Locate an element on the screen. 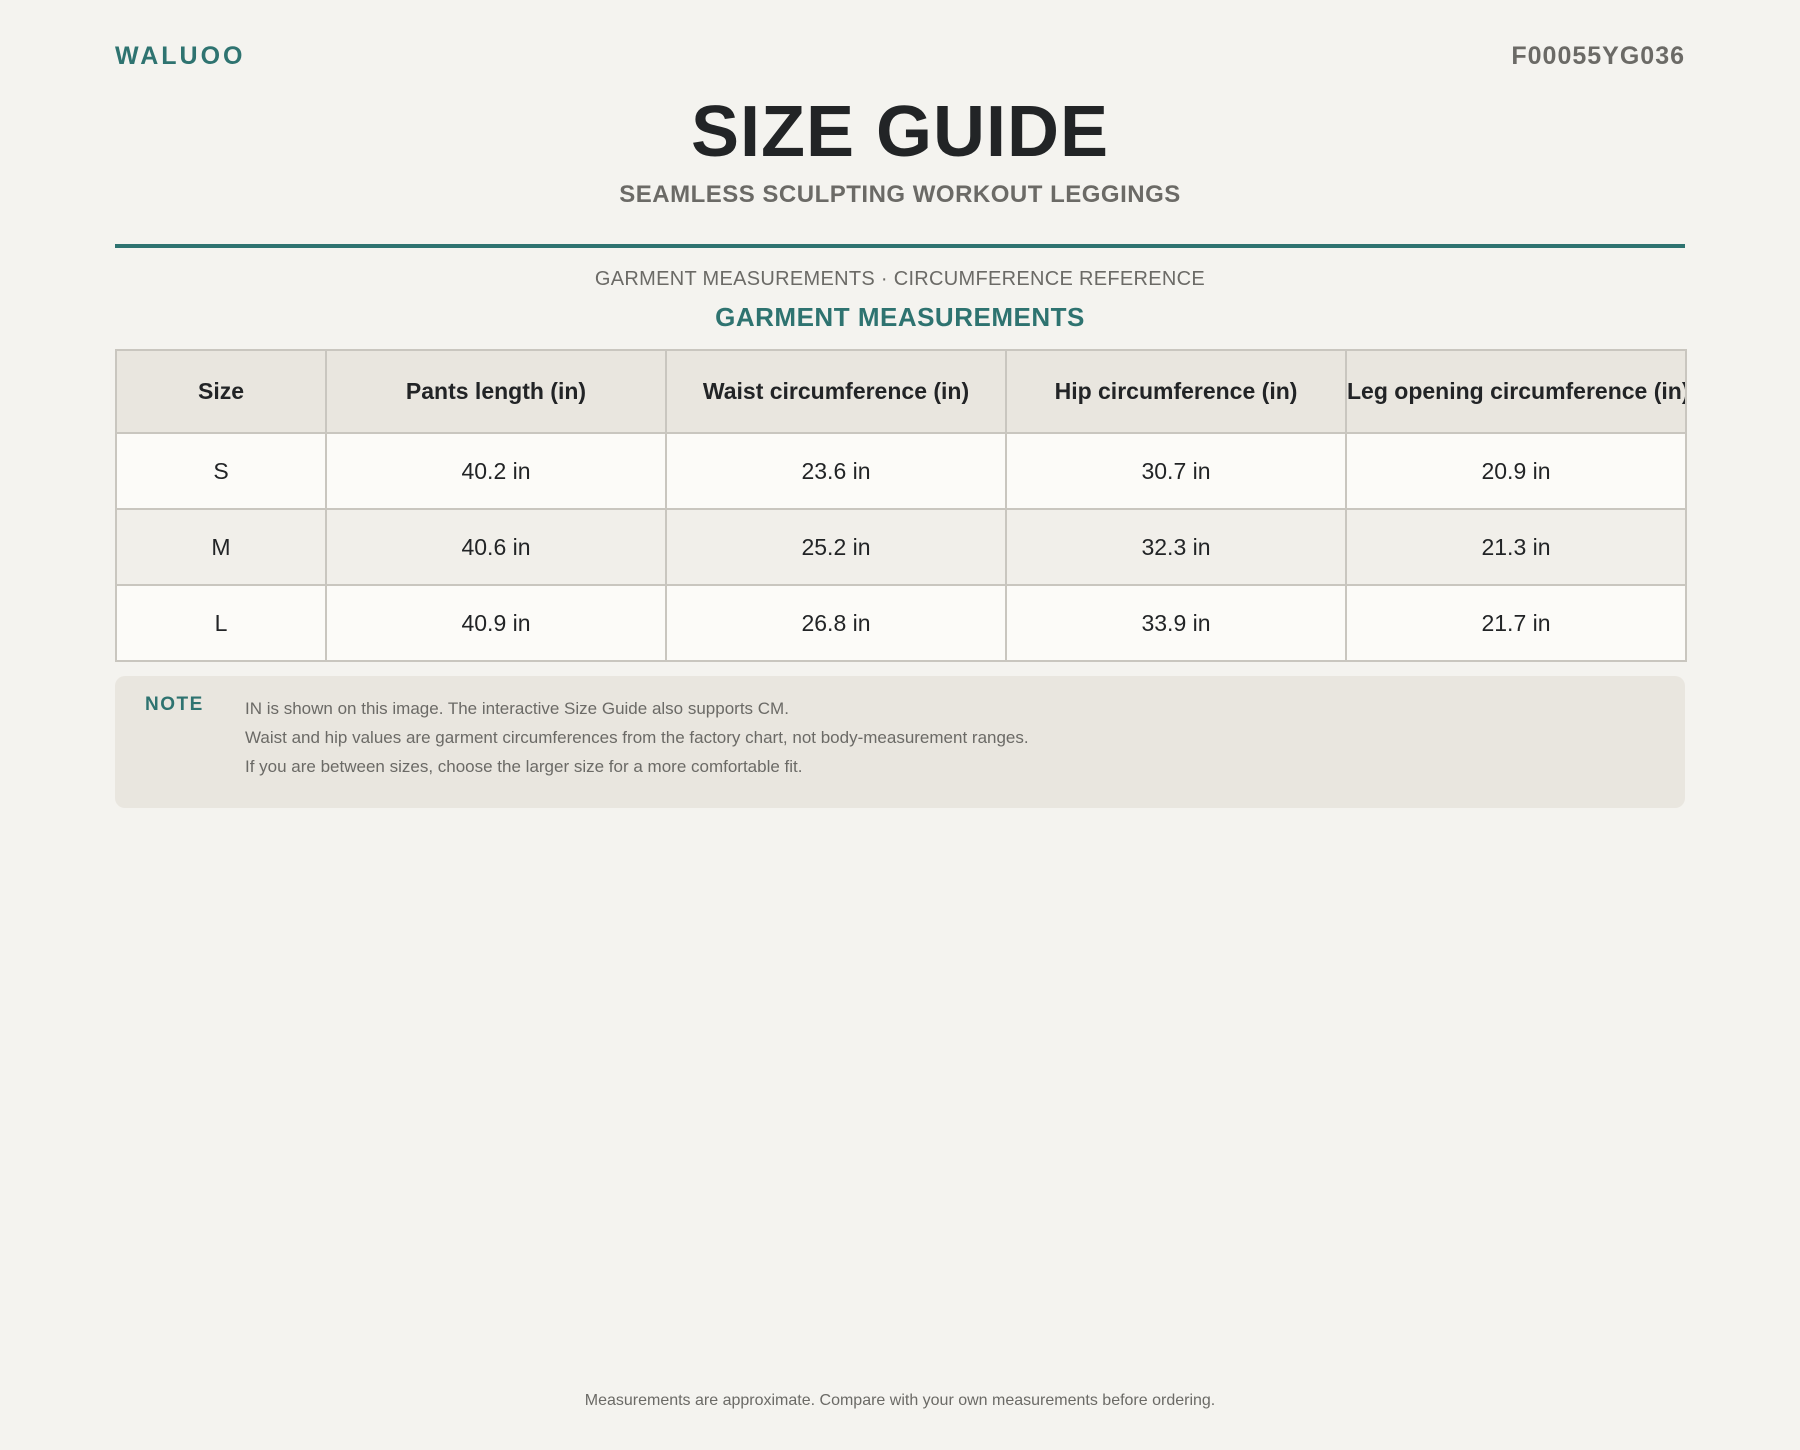 This screenshot has height=1450, width=1800. header-divider is located at coordinates (900, 246).